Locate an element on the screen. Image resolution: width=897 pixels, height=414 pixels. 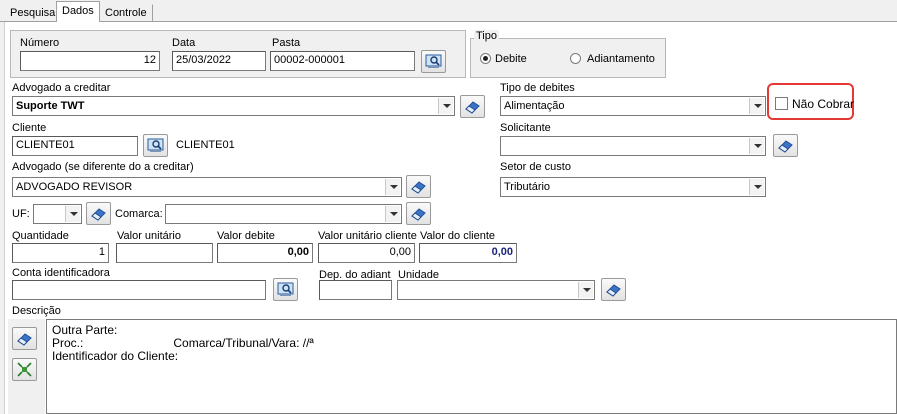
data-field: 25/03/2022 is located at coordinates (219, 61).